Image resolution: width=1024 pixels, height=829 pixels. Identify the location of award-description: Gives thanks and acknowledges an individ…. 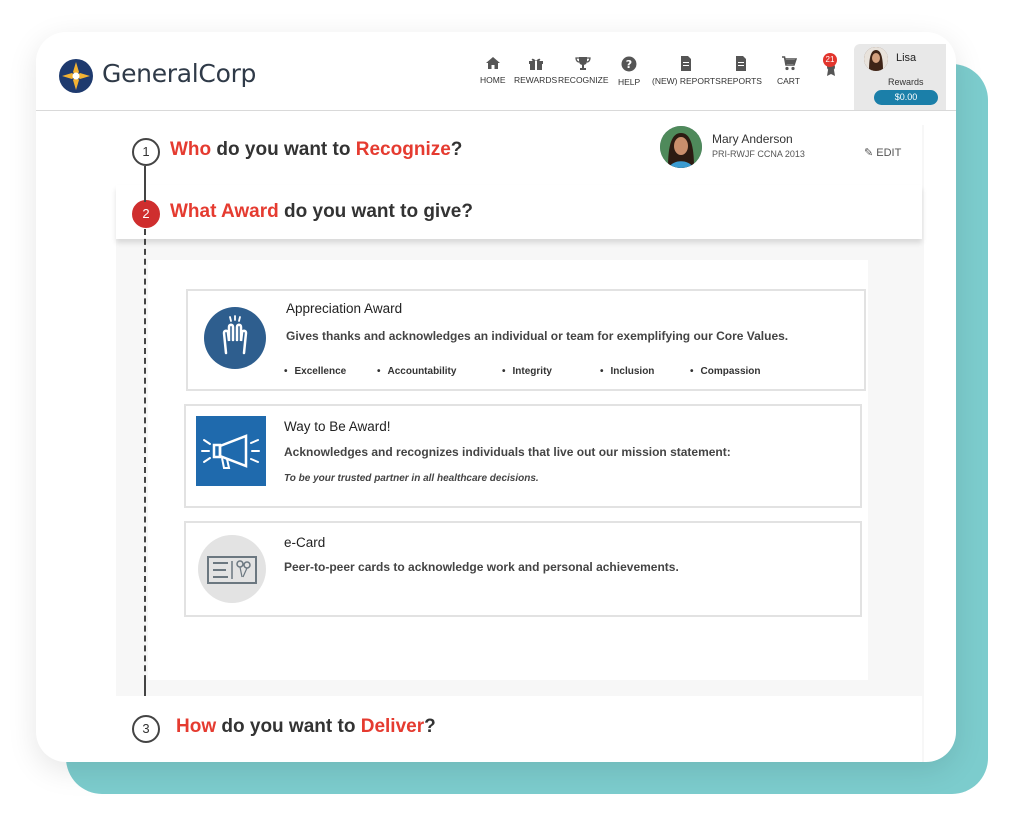
(537, 336).